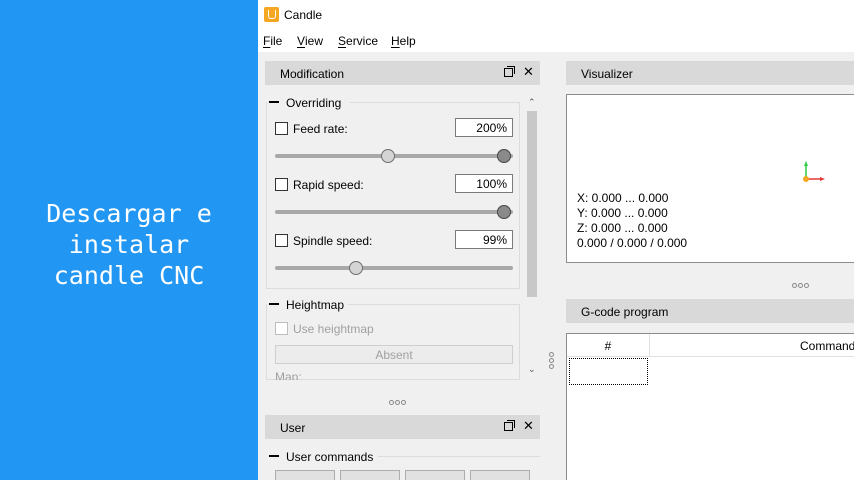 This screenshot has height=480, width=854. Describe the element at coordinates (556, 15) in the screenshot. I see `title-bar: Candle` at that location.